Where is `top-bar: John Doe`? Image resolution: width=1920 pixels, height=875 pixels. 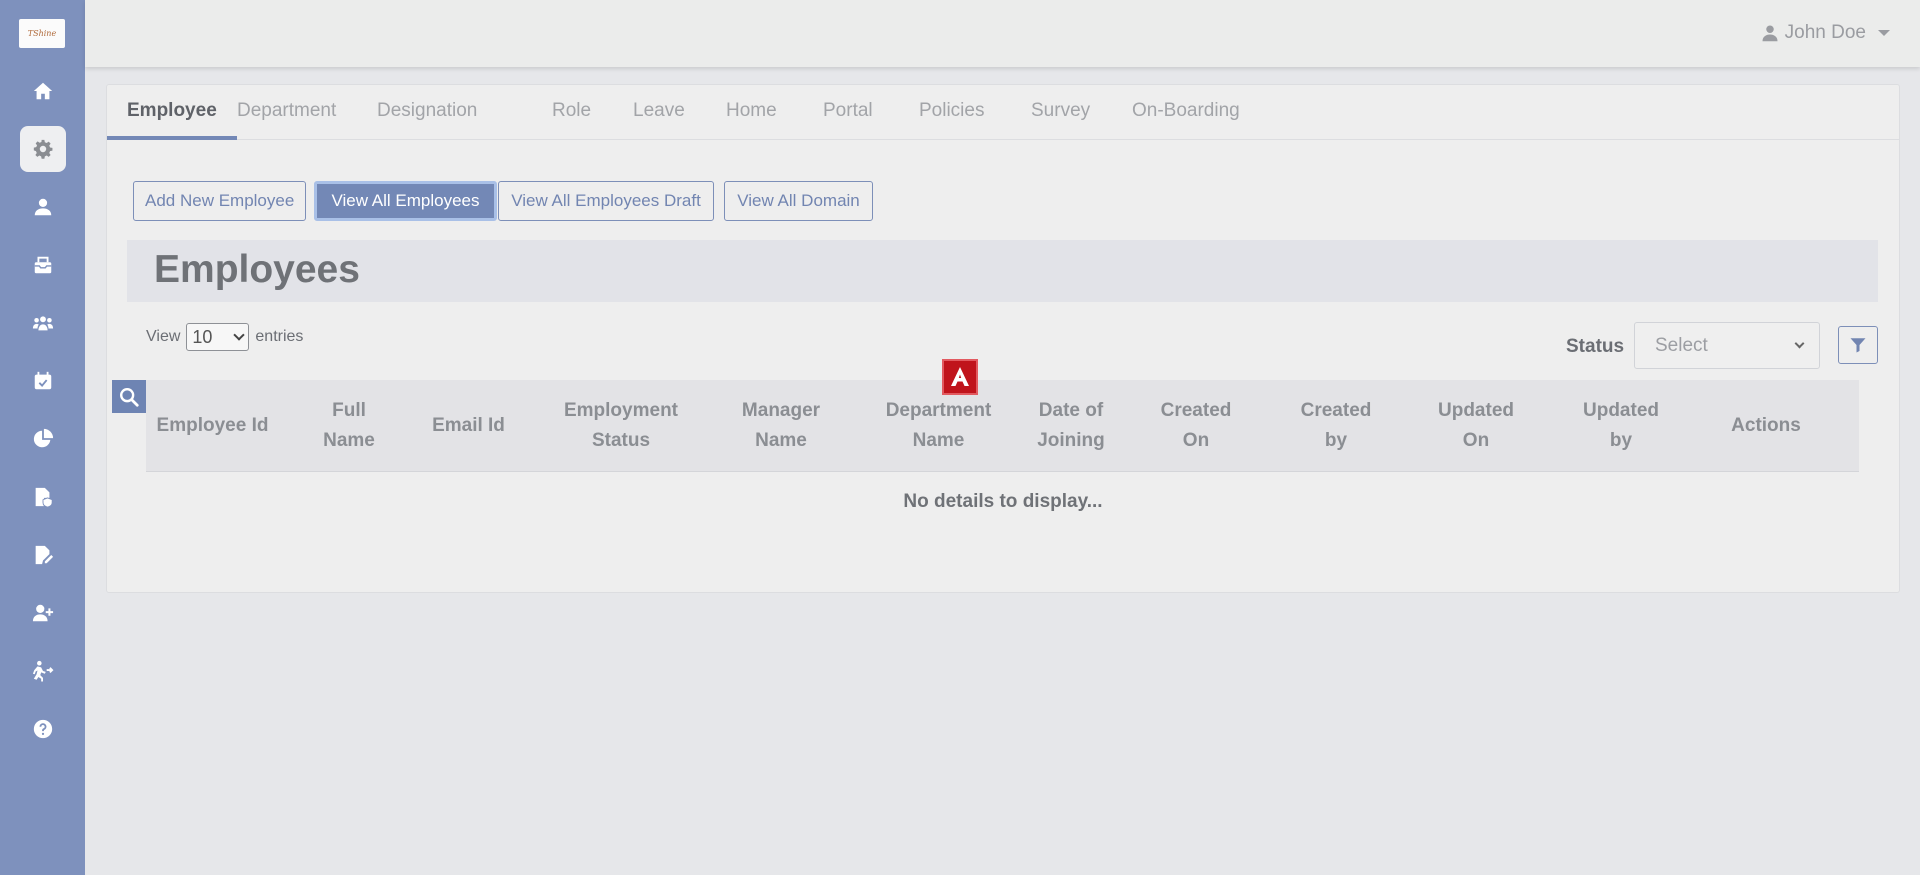
top-bar: John Doe is located at coordinates (1002, 33).